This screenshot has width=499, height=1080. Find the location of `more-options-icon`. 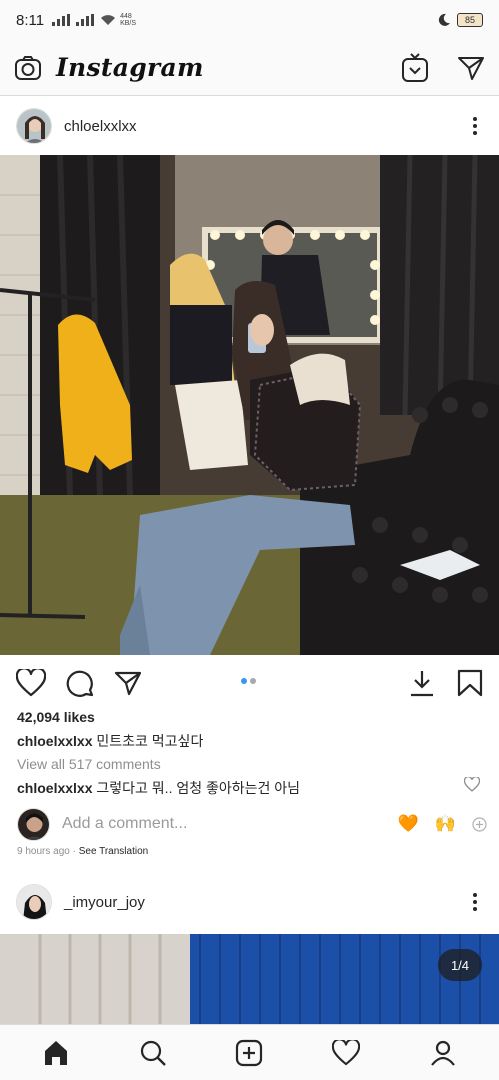

more-options-icon is located at coordinates (475, 126).